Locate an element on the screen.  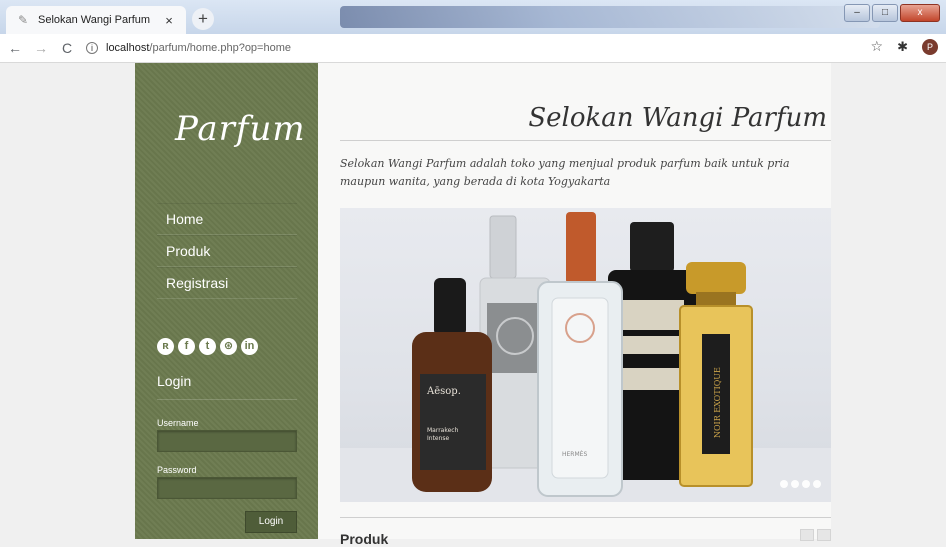
profile-avatar: P is located at coordinates (930, 46).